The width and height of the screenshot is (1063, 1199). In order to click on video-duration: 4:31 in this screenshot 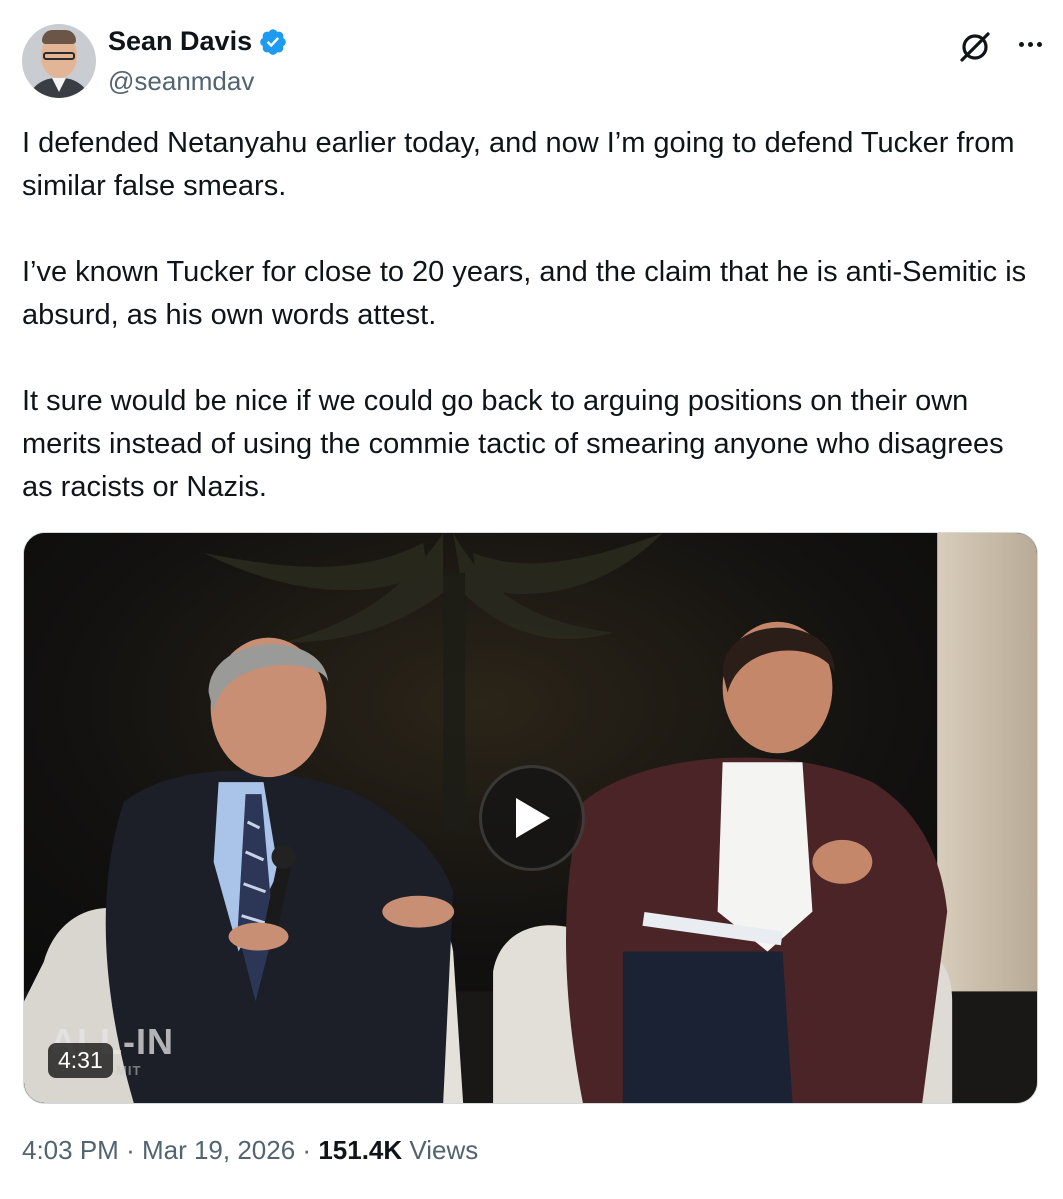, I will do `click(80, 1060)`.